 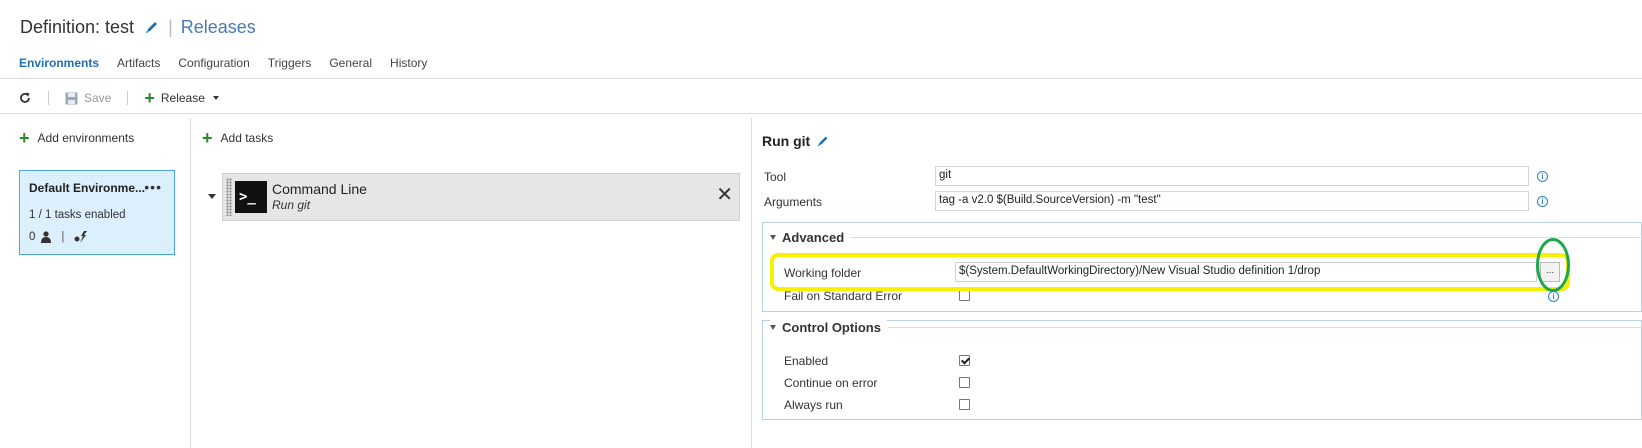 I want to click on collapse-arrow-icon, so click(x=212, y=196).